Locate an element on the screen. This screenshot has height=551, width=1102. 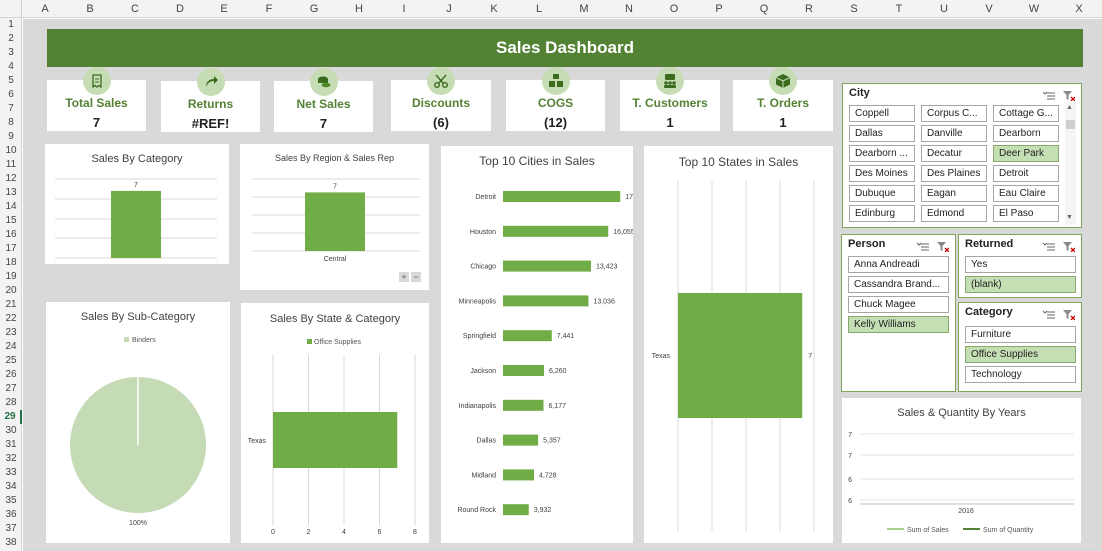
column-header: O is located at coordinates (674, 9).